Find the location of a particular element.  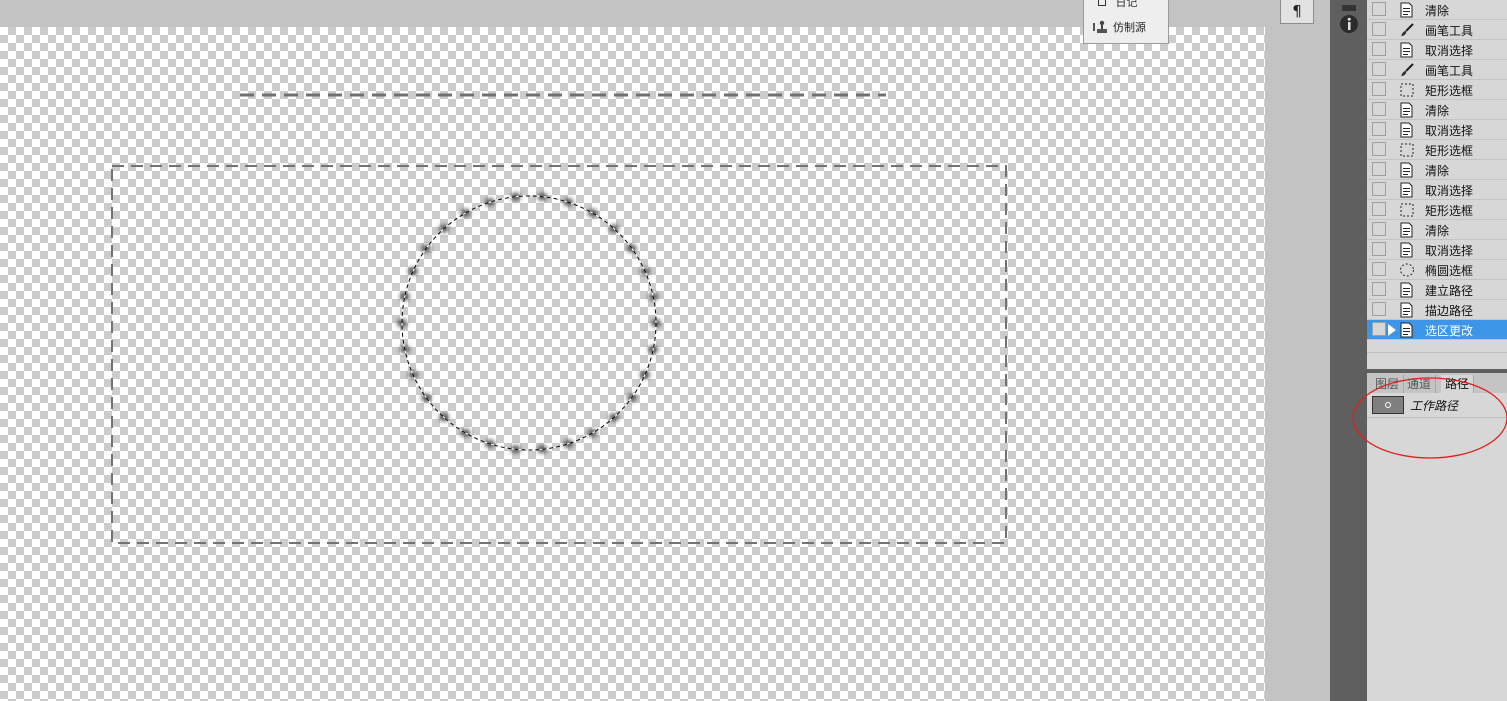

clone-source-item: 仿制源 is located at coordinates (1119, 27).